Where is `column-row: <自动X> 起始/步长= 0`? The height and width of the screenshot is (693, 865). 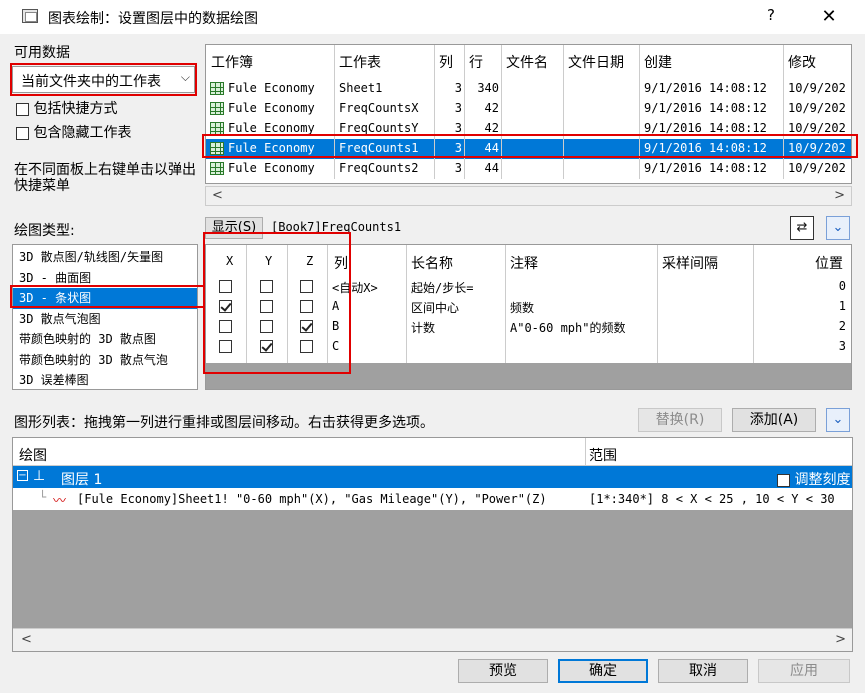
column-row: <自动X> 起始/步长= 0 is located at coordinates (528, 287).